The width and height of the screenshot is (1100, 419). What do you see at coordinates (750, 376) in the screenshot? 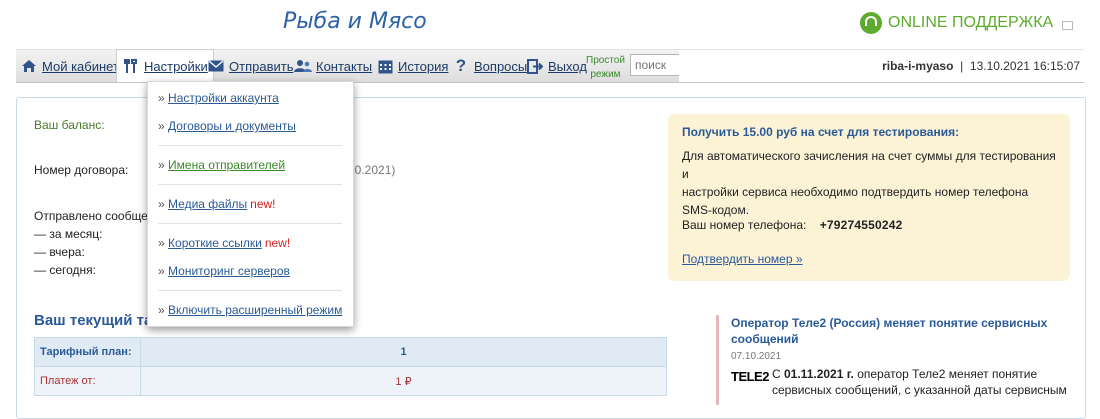
I see `tele2-logo: TELE2` at bounding box center [750, 376].